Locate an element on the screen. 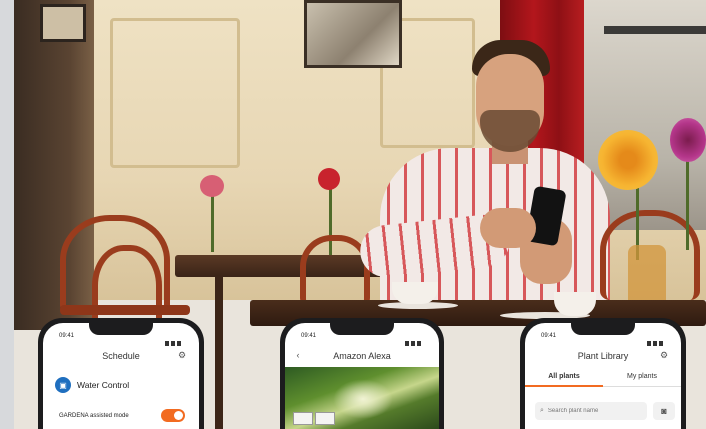 The image size is (706, 429). screen-title: Amazon Alexa is located at coordinates (362, 356).